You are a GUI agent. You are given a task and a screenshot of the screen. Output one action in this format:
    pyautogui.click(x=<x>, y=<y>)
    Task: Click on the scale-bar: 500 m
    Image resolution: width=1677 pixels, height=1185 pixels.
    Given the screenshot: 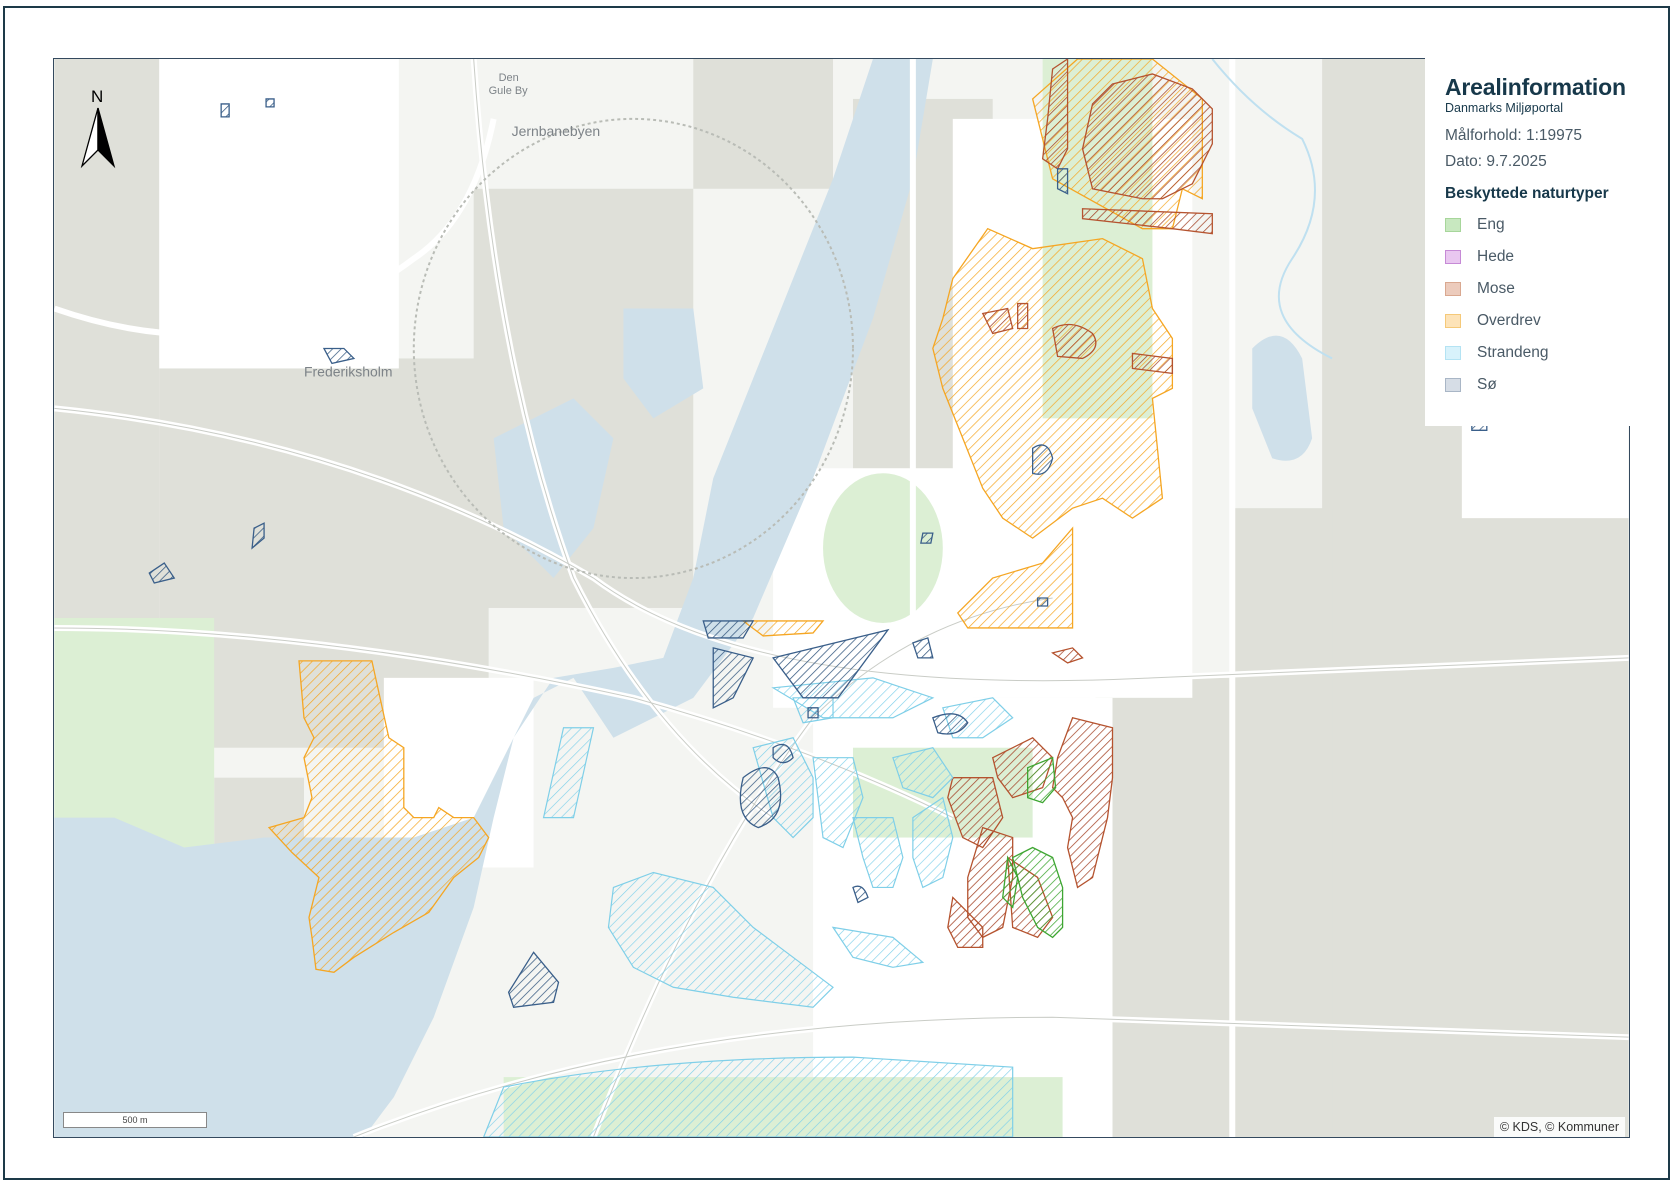 What is the action you would take?
    pyautogui.click(x=135, y=1120)
    